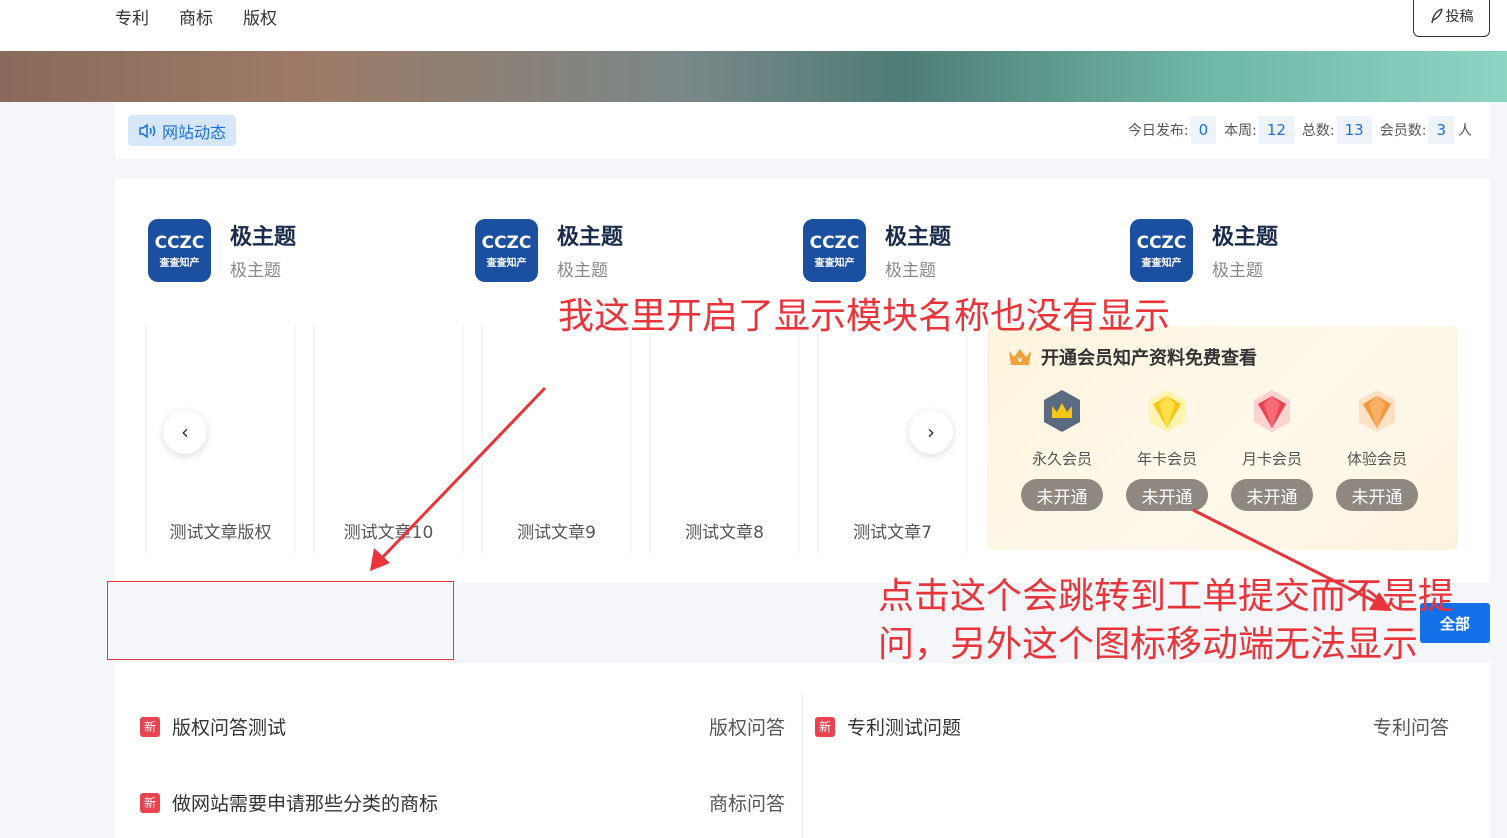 This screenshot has height=838, width=1507. I want to click on stat-total-label: 总数:, so click(1318, 131).